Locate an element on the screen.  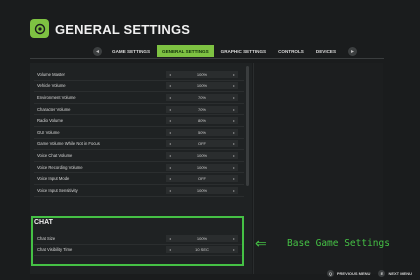
setting-row: Voice Input Sensitivity ◂ 100% ▸ is located at coordinates (139, 191).